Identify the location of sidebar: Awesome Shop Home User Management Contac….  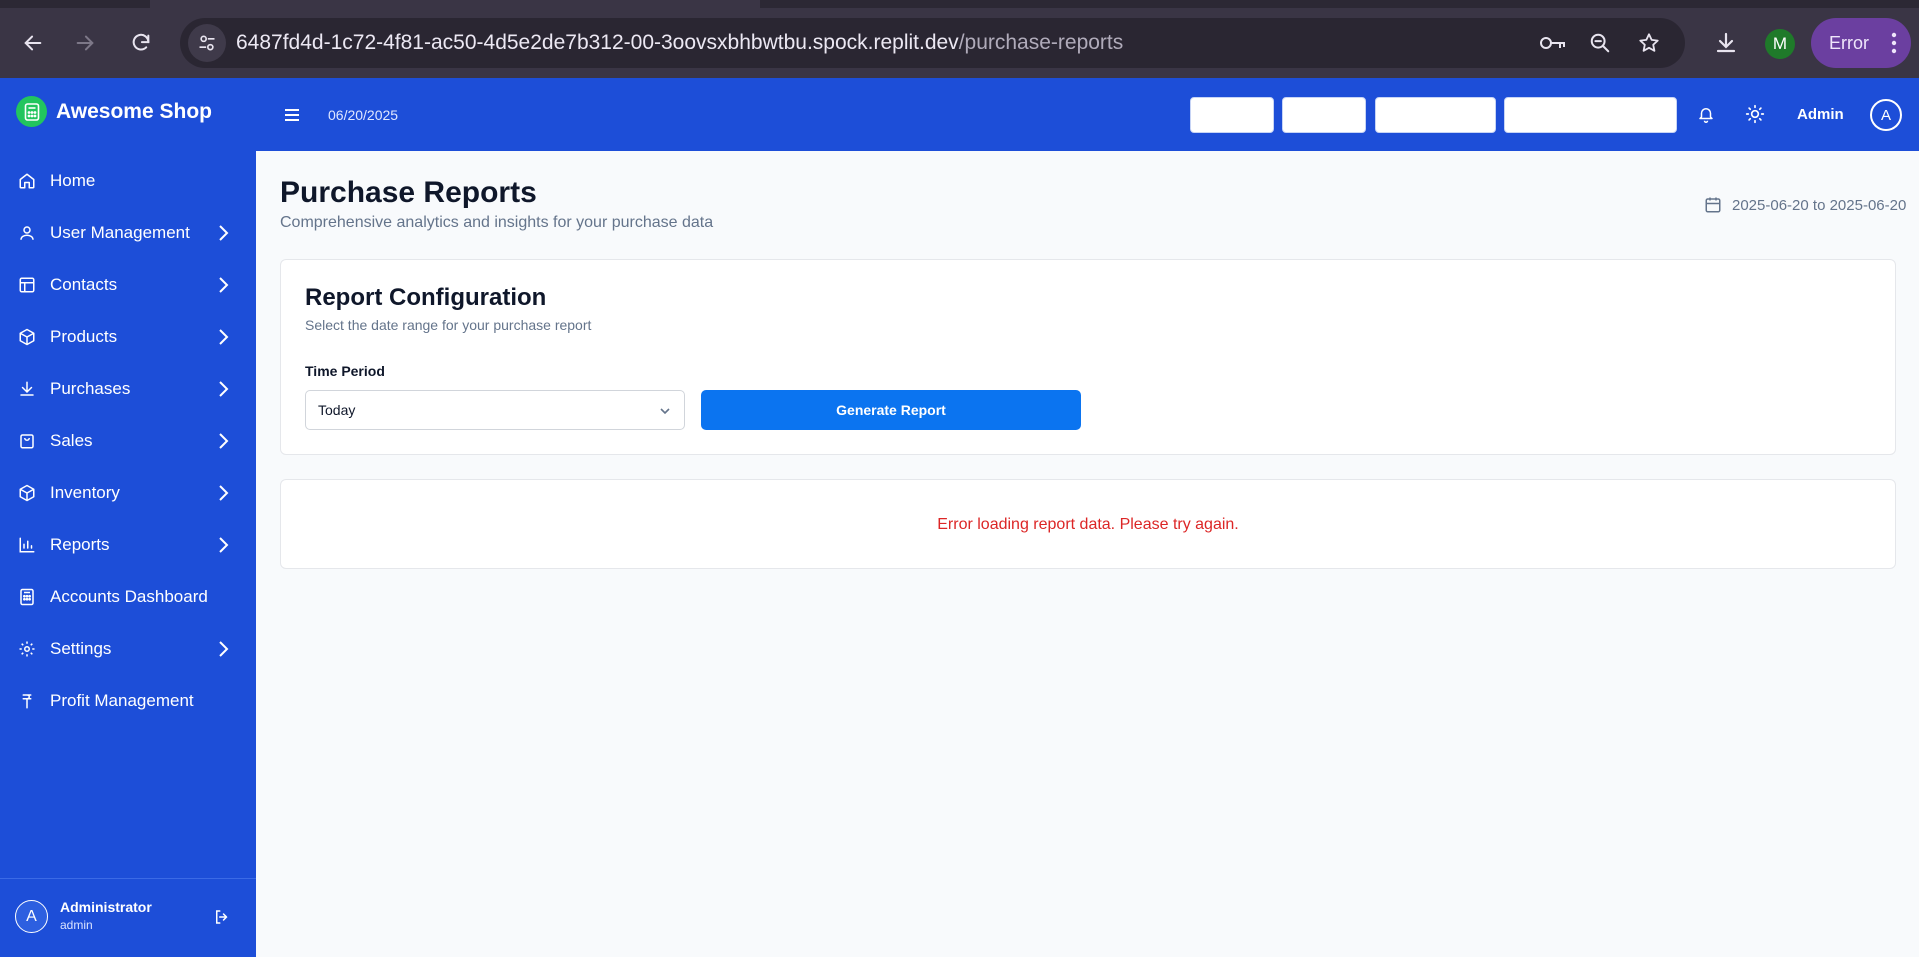
(128, 517).